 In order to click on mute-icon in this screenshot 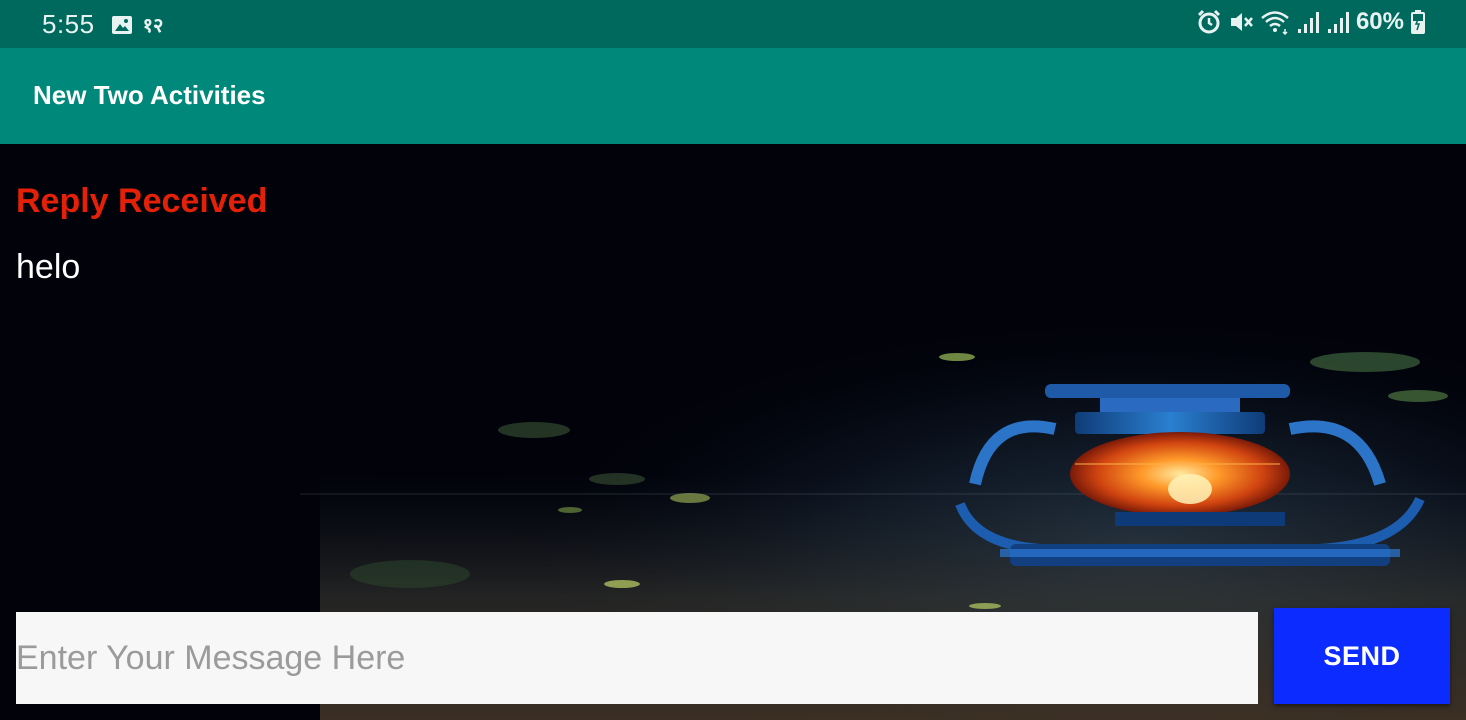, I will do `click(1241, 22)`.